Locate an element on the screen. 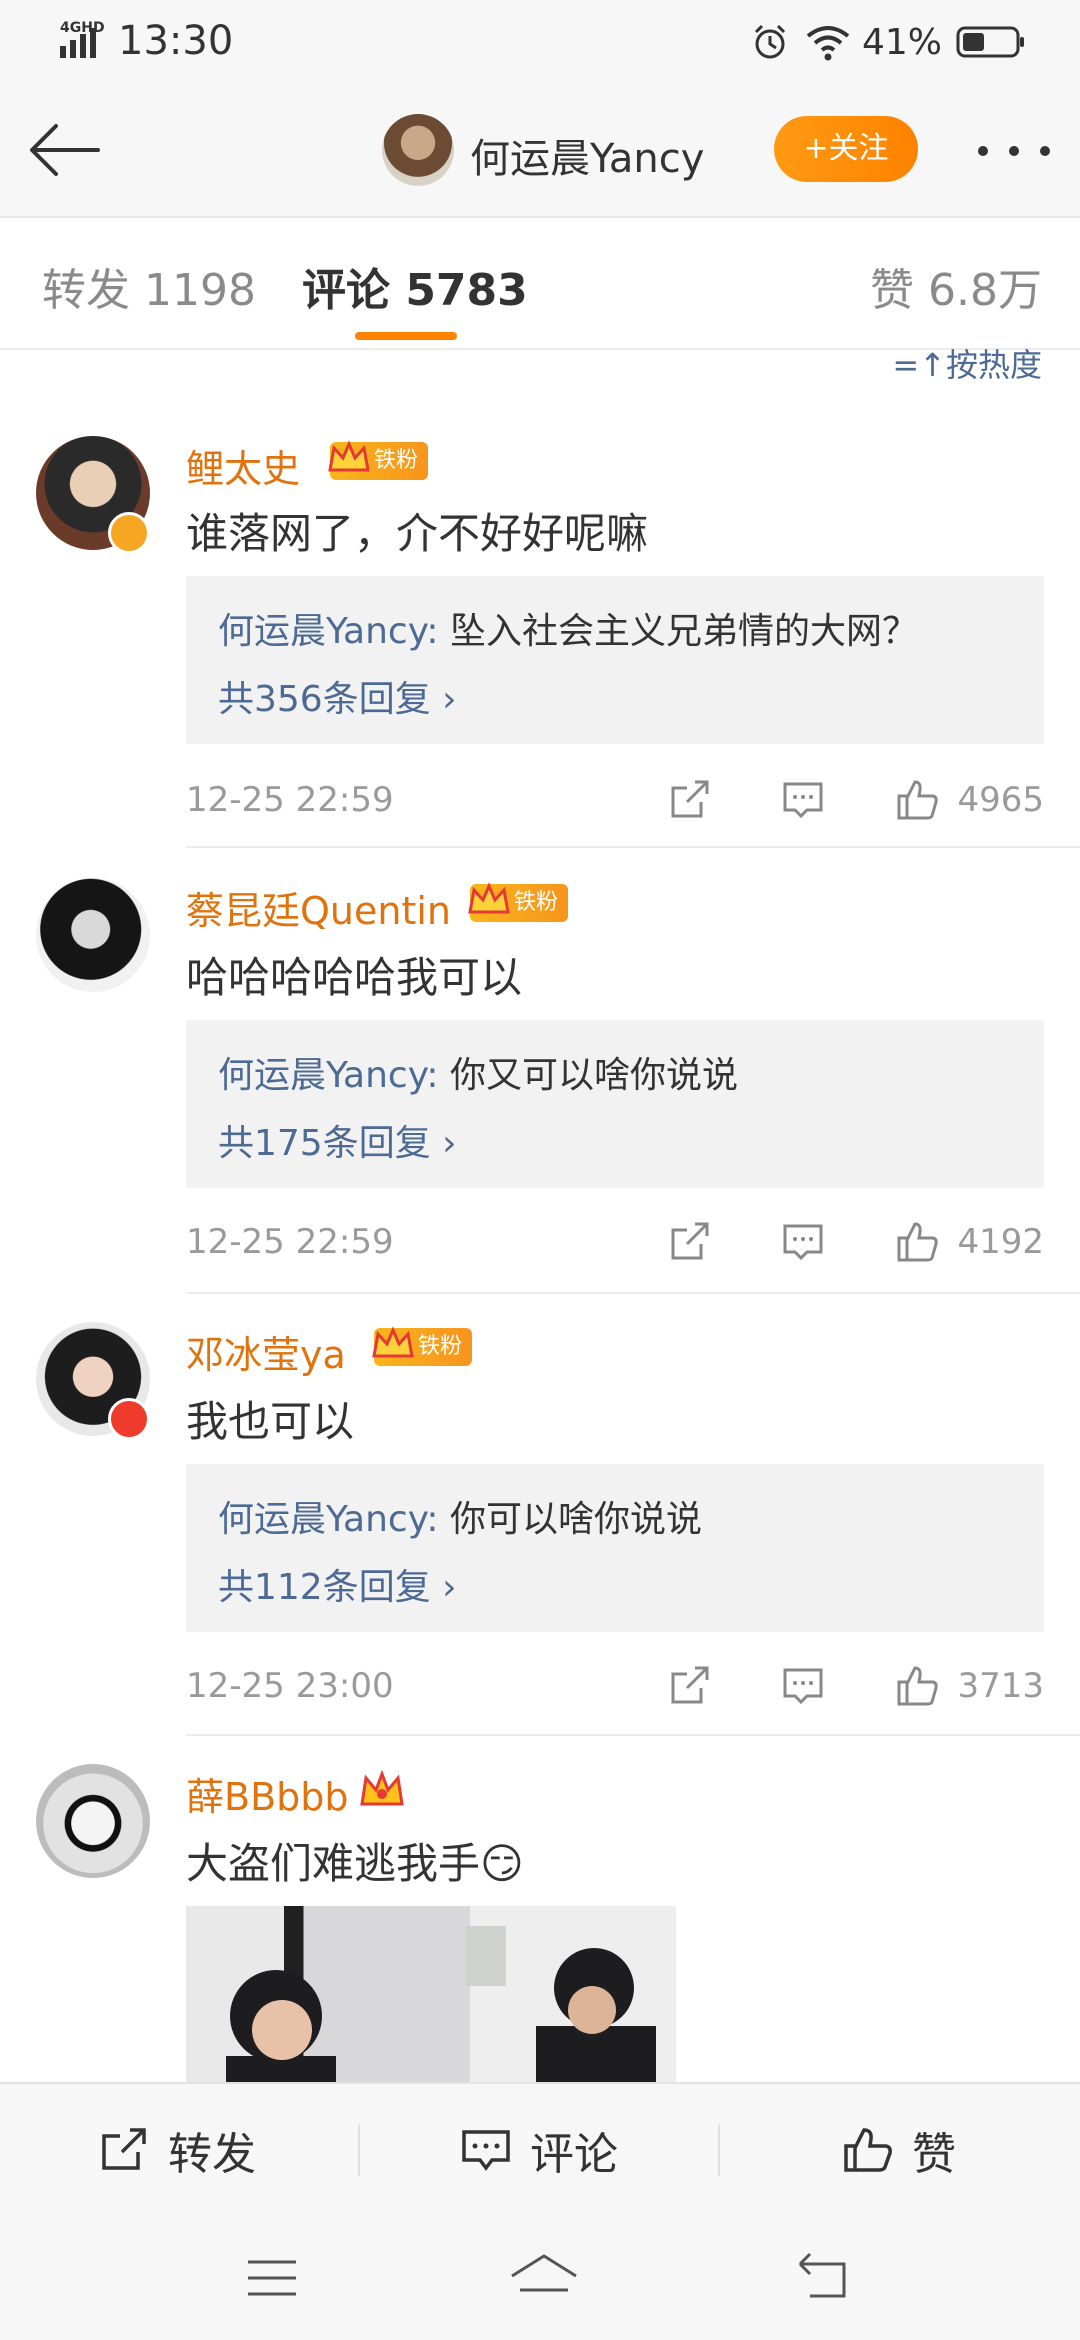 This screenshot has width=1080, height=2340. view-replies-link: 共175条回复 › is located at coordinates (337, 1140).